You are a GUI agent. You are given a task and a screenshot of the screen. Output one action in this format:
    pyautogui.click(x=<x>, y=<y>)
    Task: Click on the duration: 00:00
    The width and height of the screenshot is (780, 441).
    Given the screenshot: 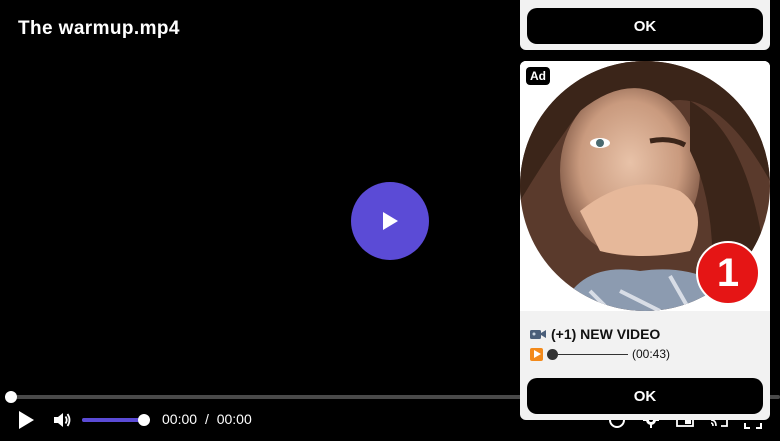 What is the action you would take?
    pyautogui.click(x=234, y=419)
    